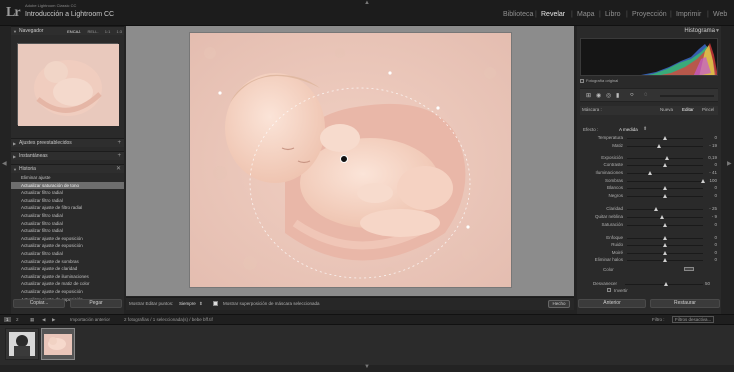  Describe the element at coordinates (711, 180) in the screenshot. I see `slider-value: 100` at that location.